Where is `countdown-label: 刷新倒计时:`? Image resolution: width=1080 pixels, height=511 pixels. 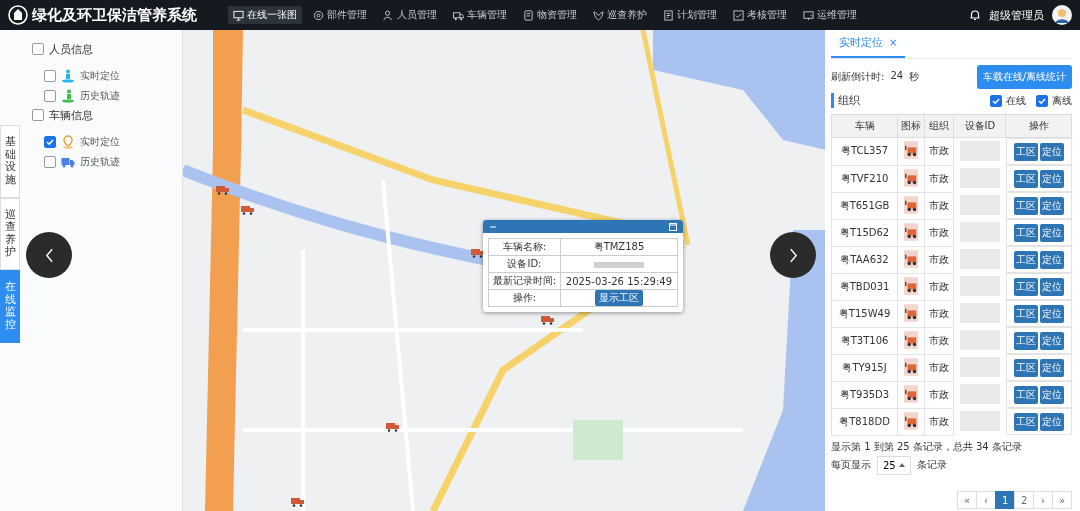 countdown-label: 刷新倒计时: is located at coordinates (858, 77).